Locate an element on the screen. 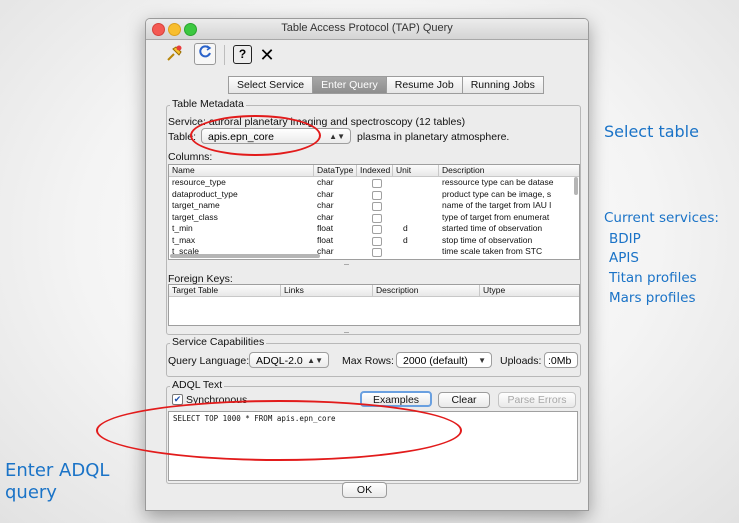 This screenshot has height=523, width=739. fk-table-header: Target Table Links Description Utype is located at coordinates (374, 291).